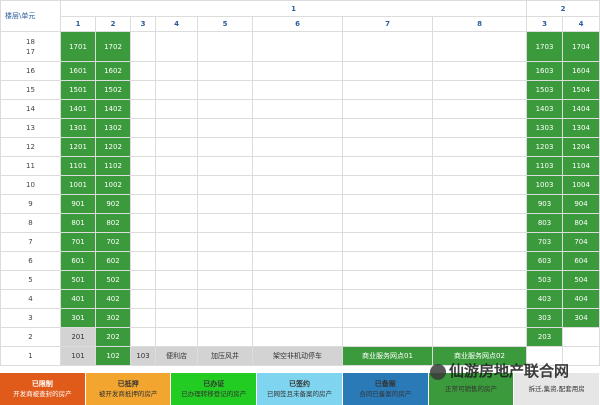 The height and width of the screenshot is (405, 600). Describe the element at coordinates (78, 185) in the screenshot. I see `unit-cell: 1001` at that location.